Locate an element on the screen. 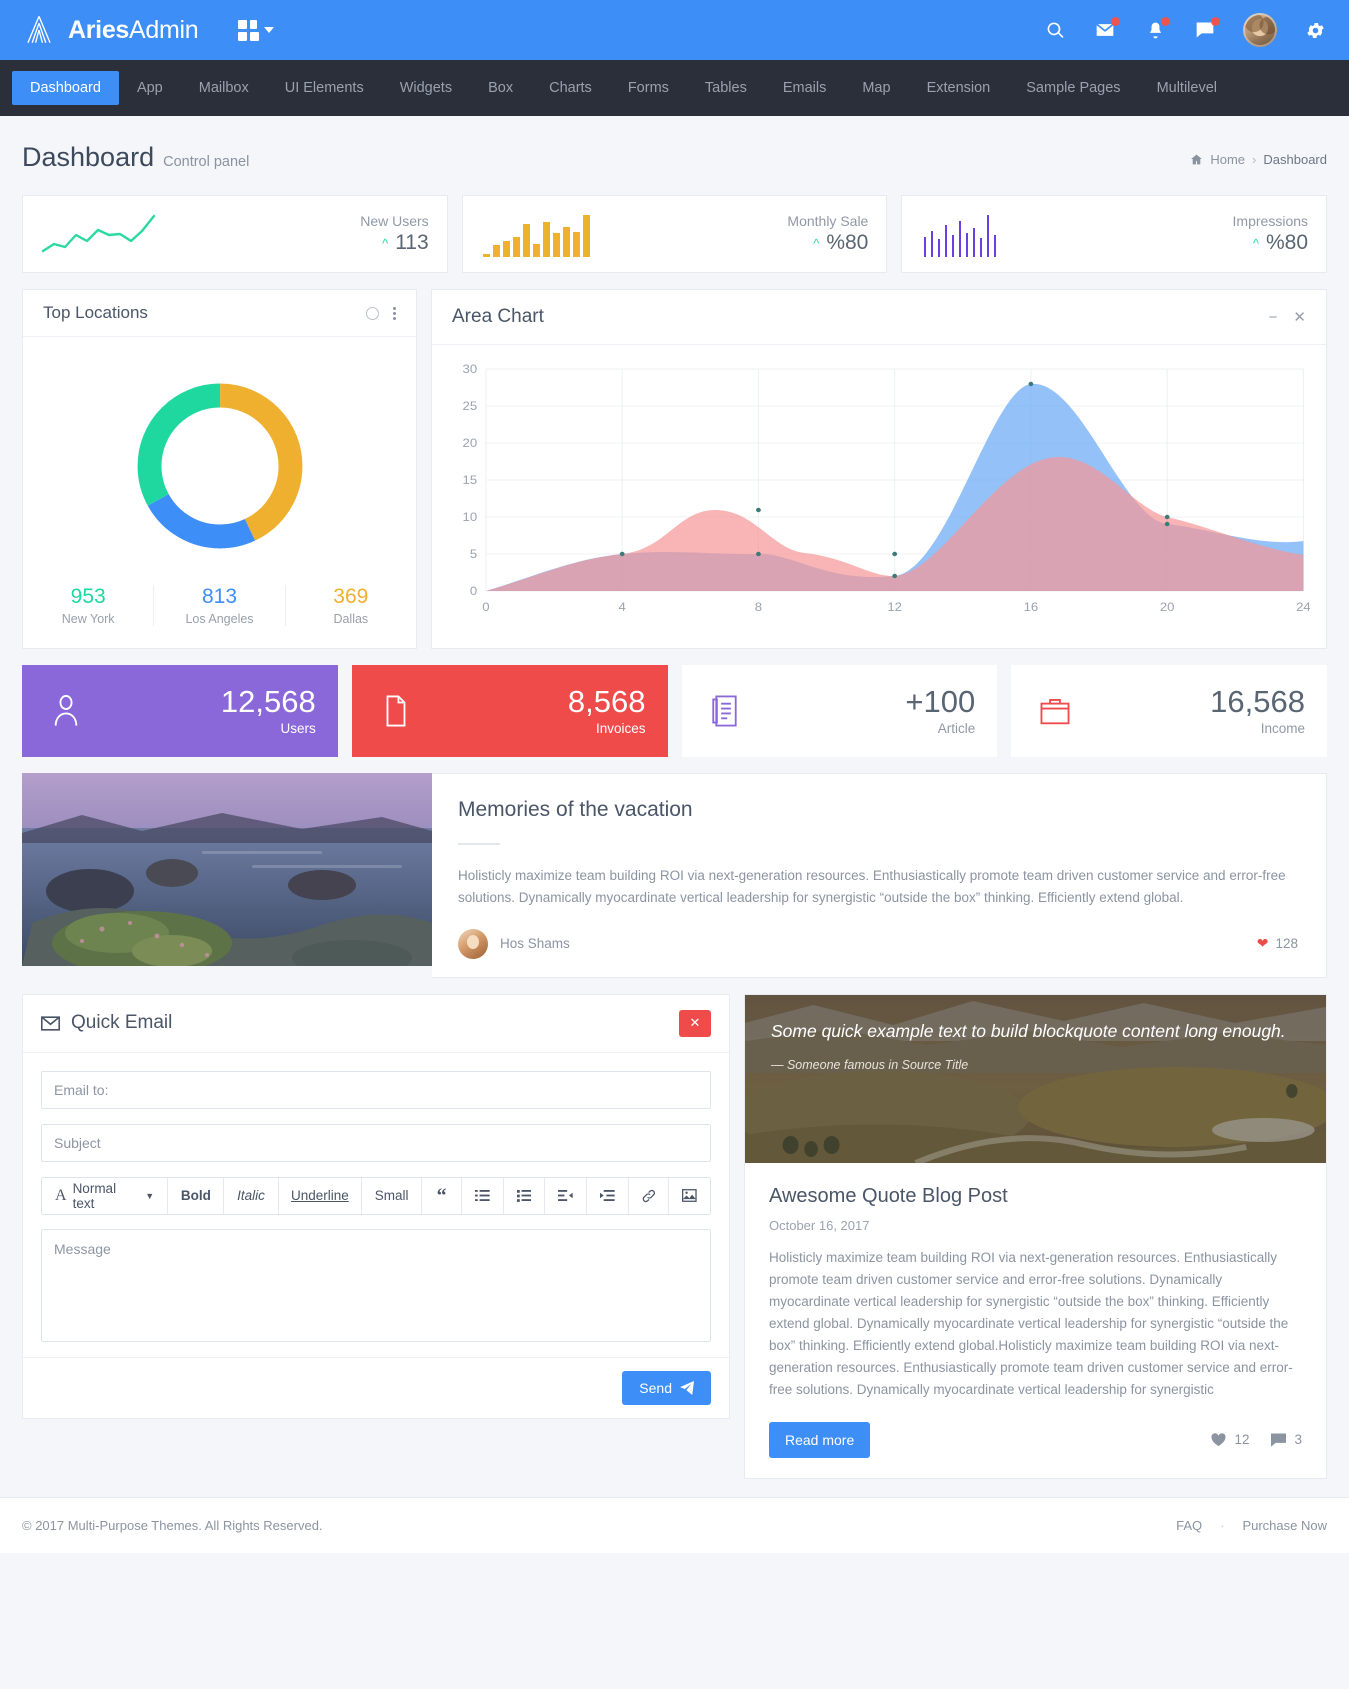  gear-icon is located at coordinates (1315, 30).